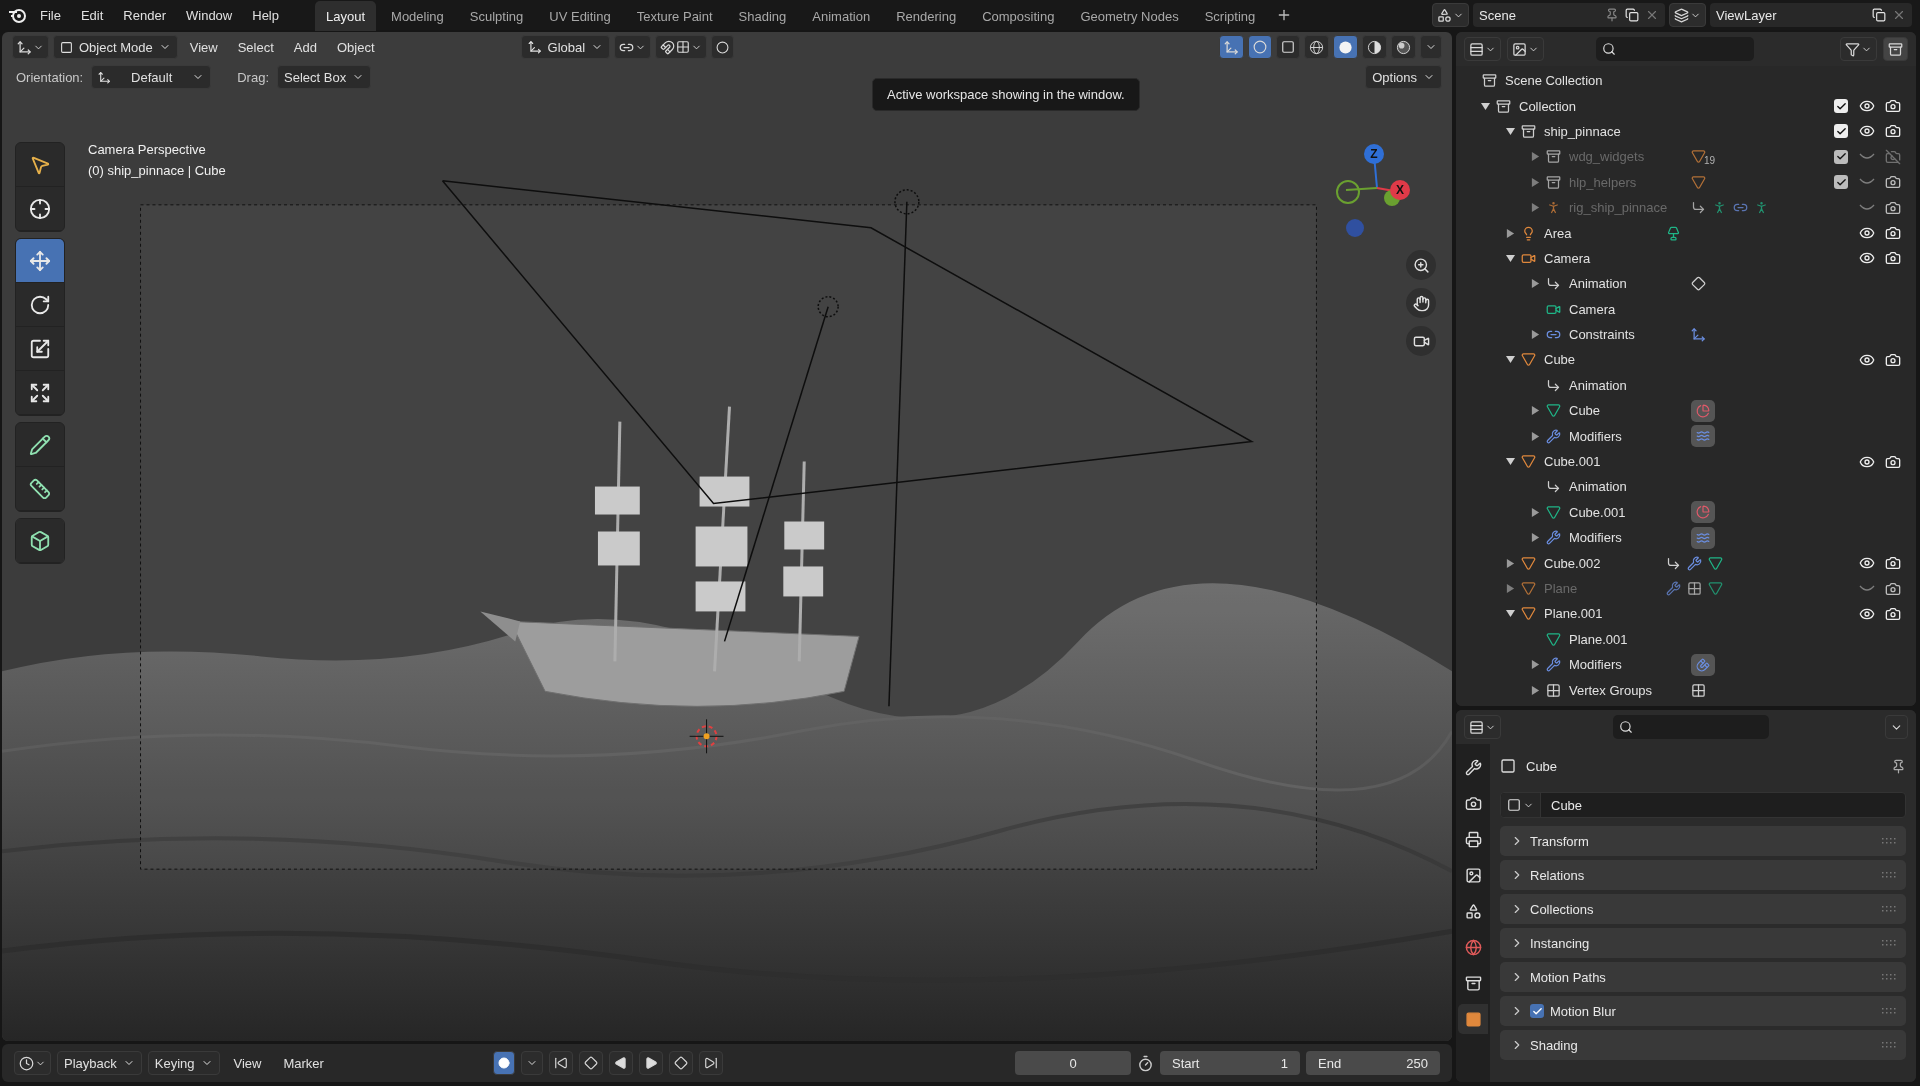 This screenshot has height=1086, width=1920. What do you see at coordinates (1450, 15) in the screenshot?
I see `scene-selector-button` at bounding box center [1450, 15].